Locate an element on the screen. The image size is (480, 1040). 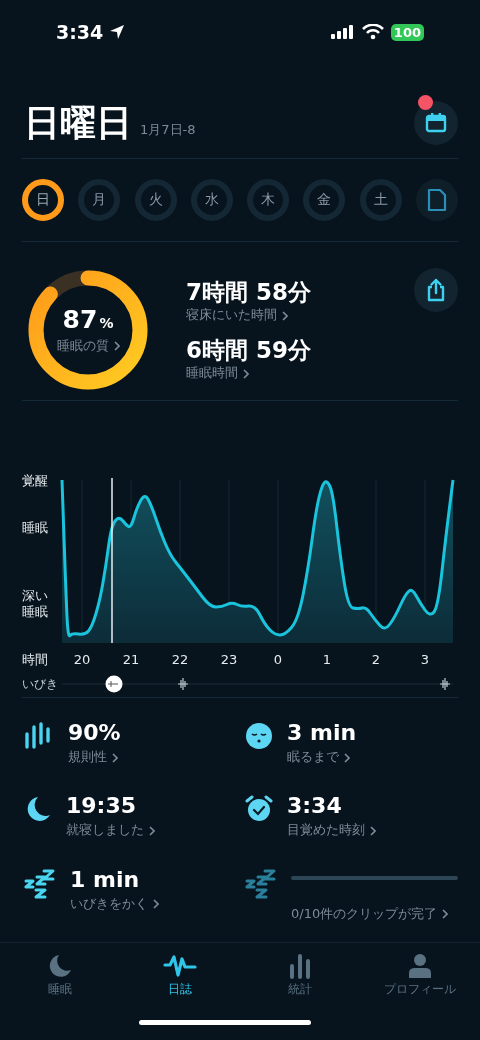
location-arrow-icon is located at coordinates (117, 32).